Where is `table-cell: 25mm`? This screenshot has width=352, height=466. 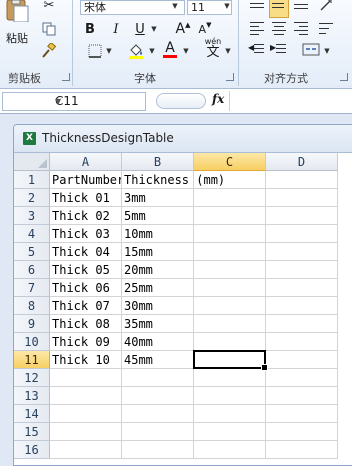 table-cell: 25mm is located at coordinates (158, 288).